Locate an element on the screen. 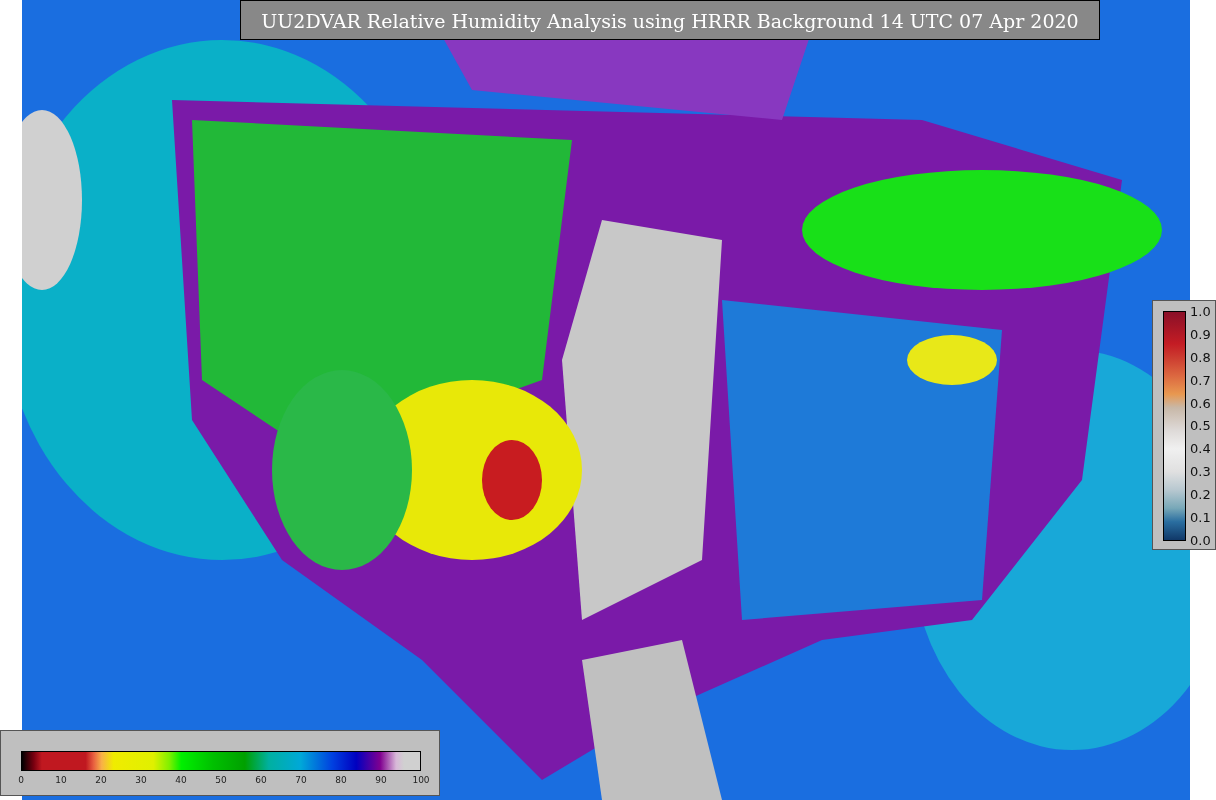  tick-label: 50 is located at coordinates (221, 780).